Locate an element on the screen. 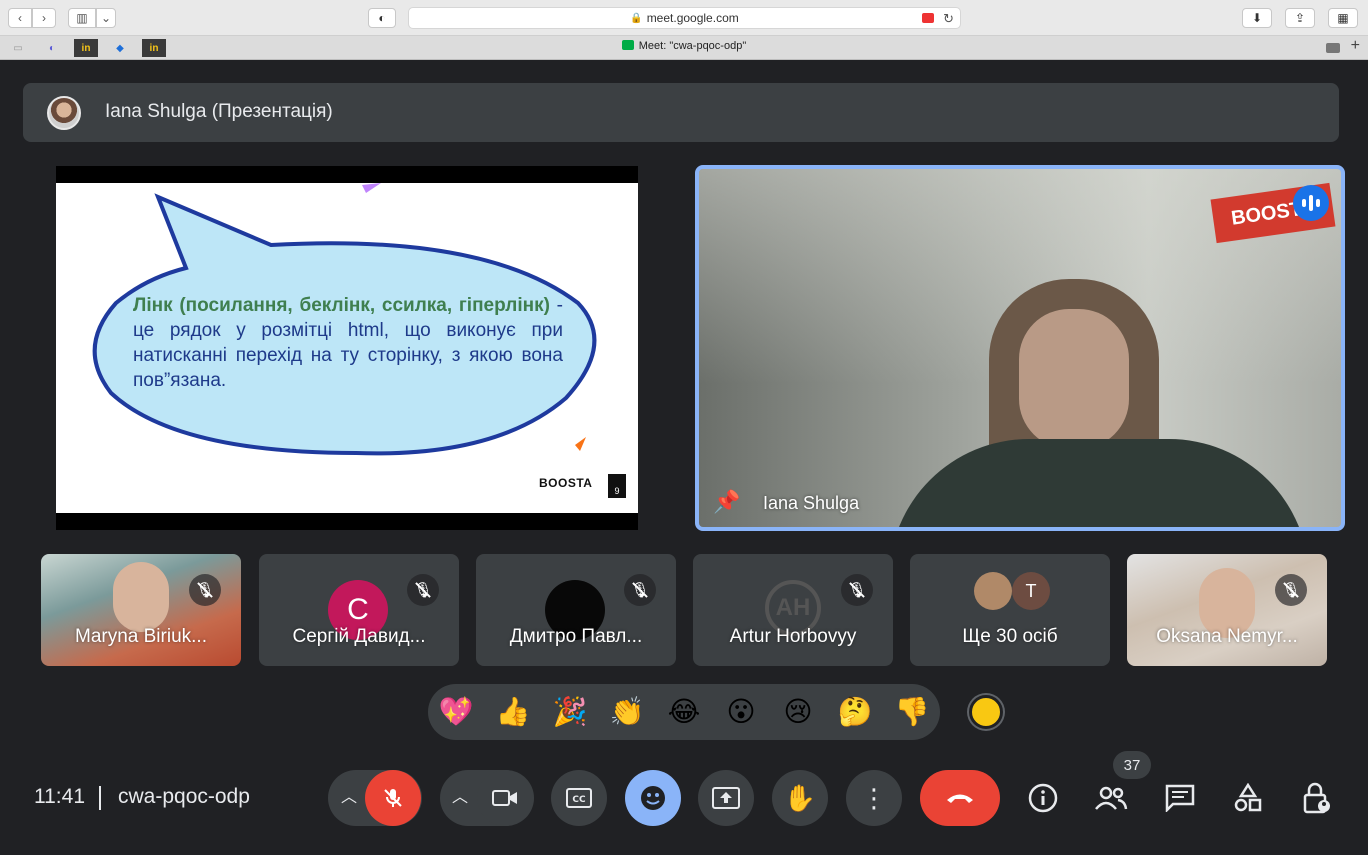  presentation-title: Iana Shulga (Презентація) is located at coordinates (219, 111).